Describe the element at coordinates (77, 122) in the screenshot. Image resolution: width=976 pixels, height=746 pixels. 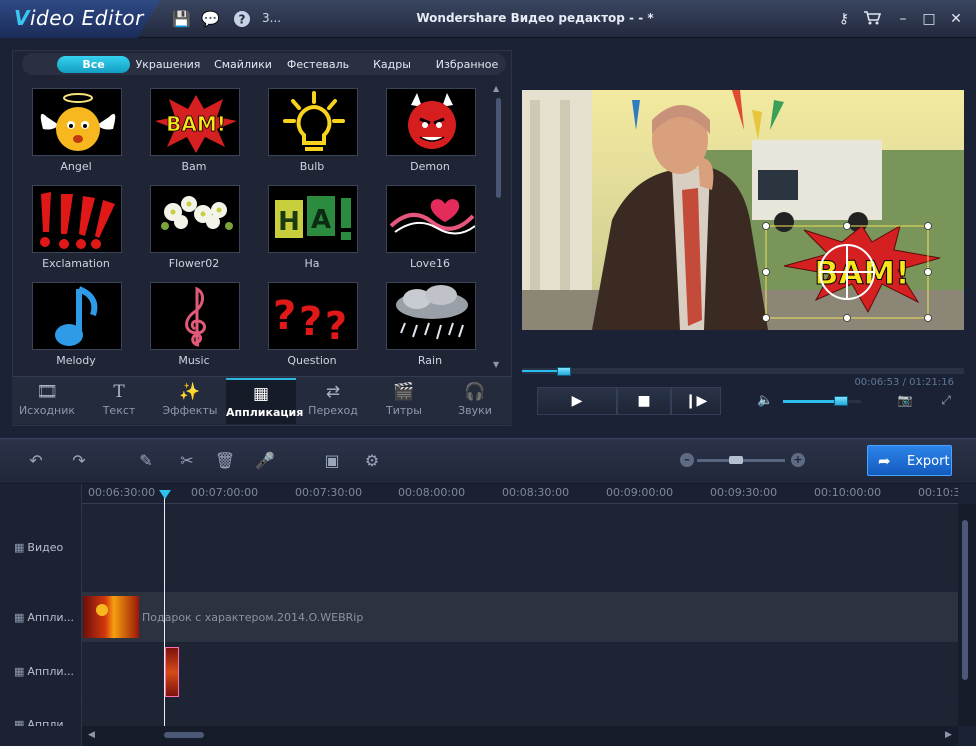
I see `angel-thumbnail` at that location.